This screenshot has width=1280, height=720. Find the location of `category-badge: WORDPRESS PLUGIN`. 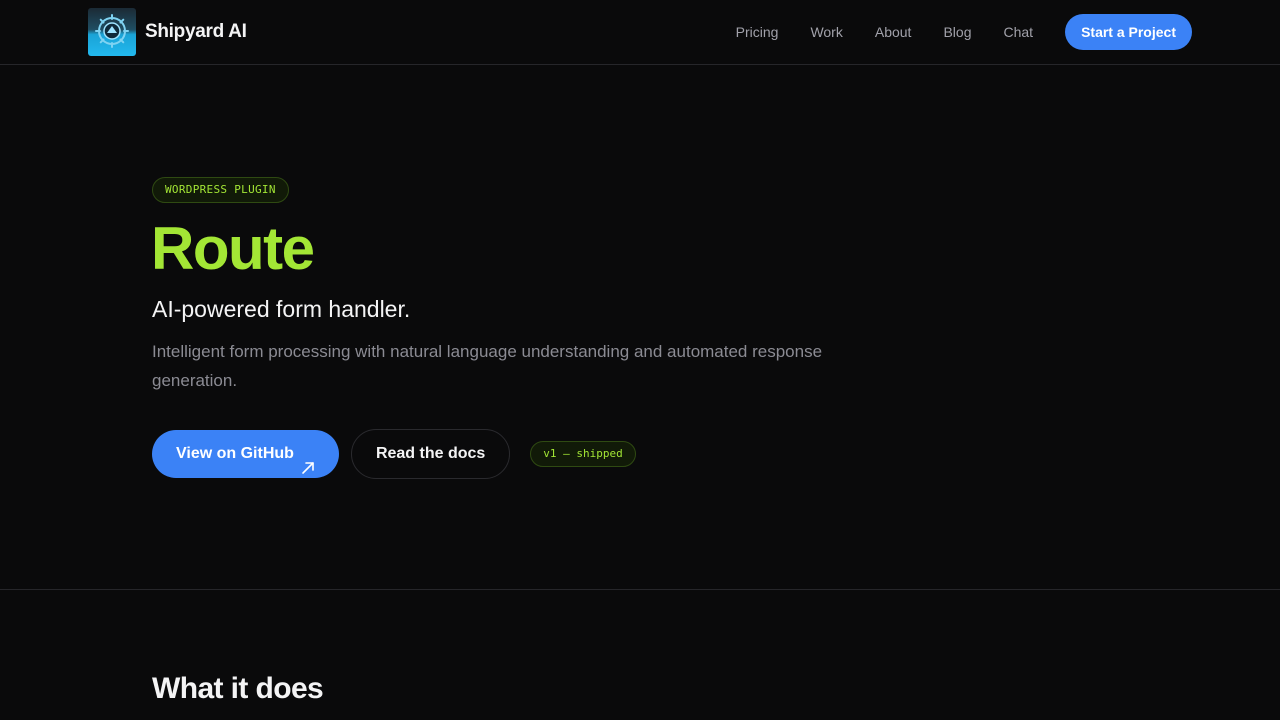

category-badge: WORDPRESS PLUGIN is located at coordinates (220, 190).